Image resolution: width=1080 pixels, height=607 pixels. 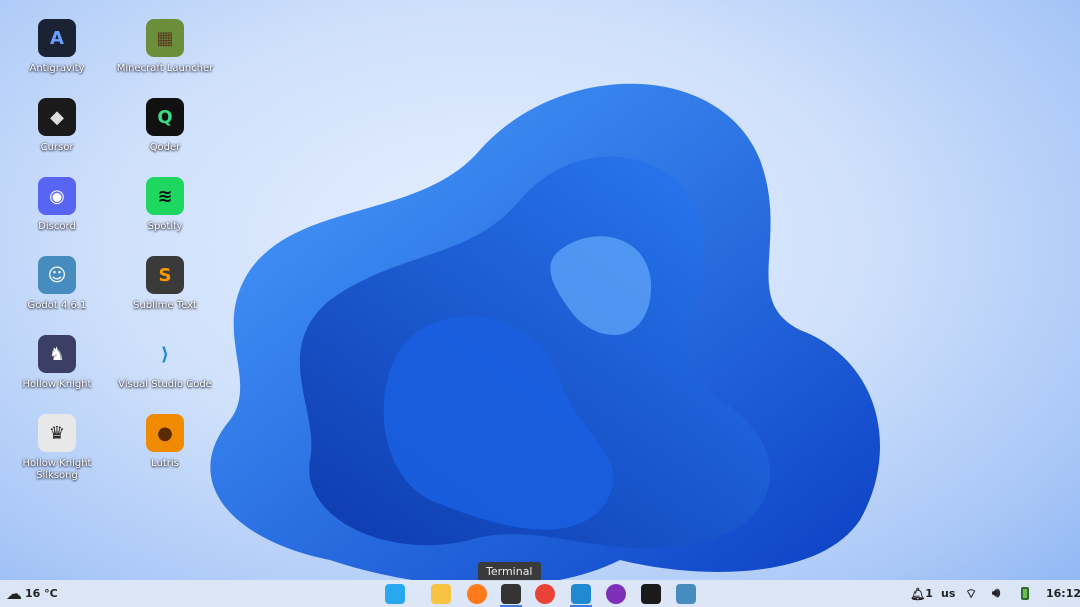 I want to click on app-icon: ≋, so click(x=165, y=196).